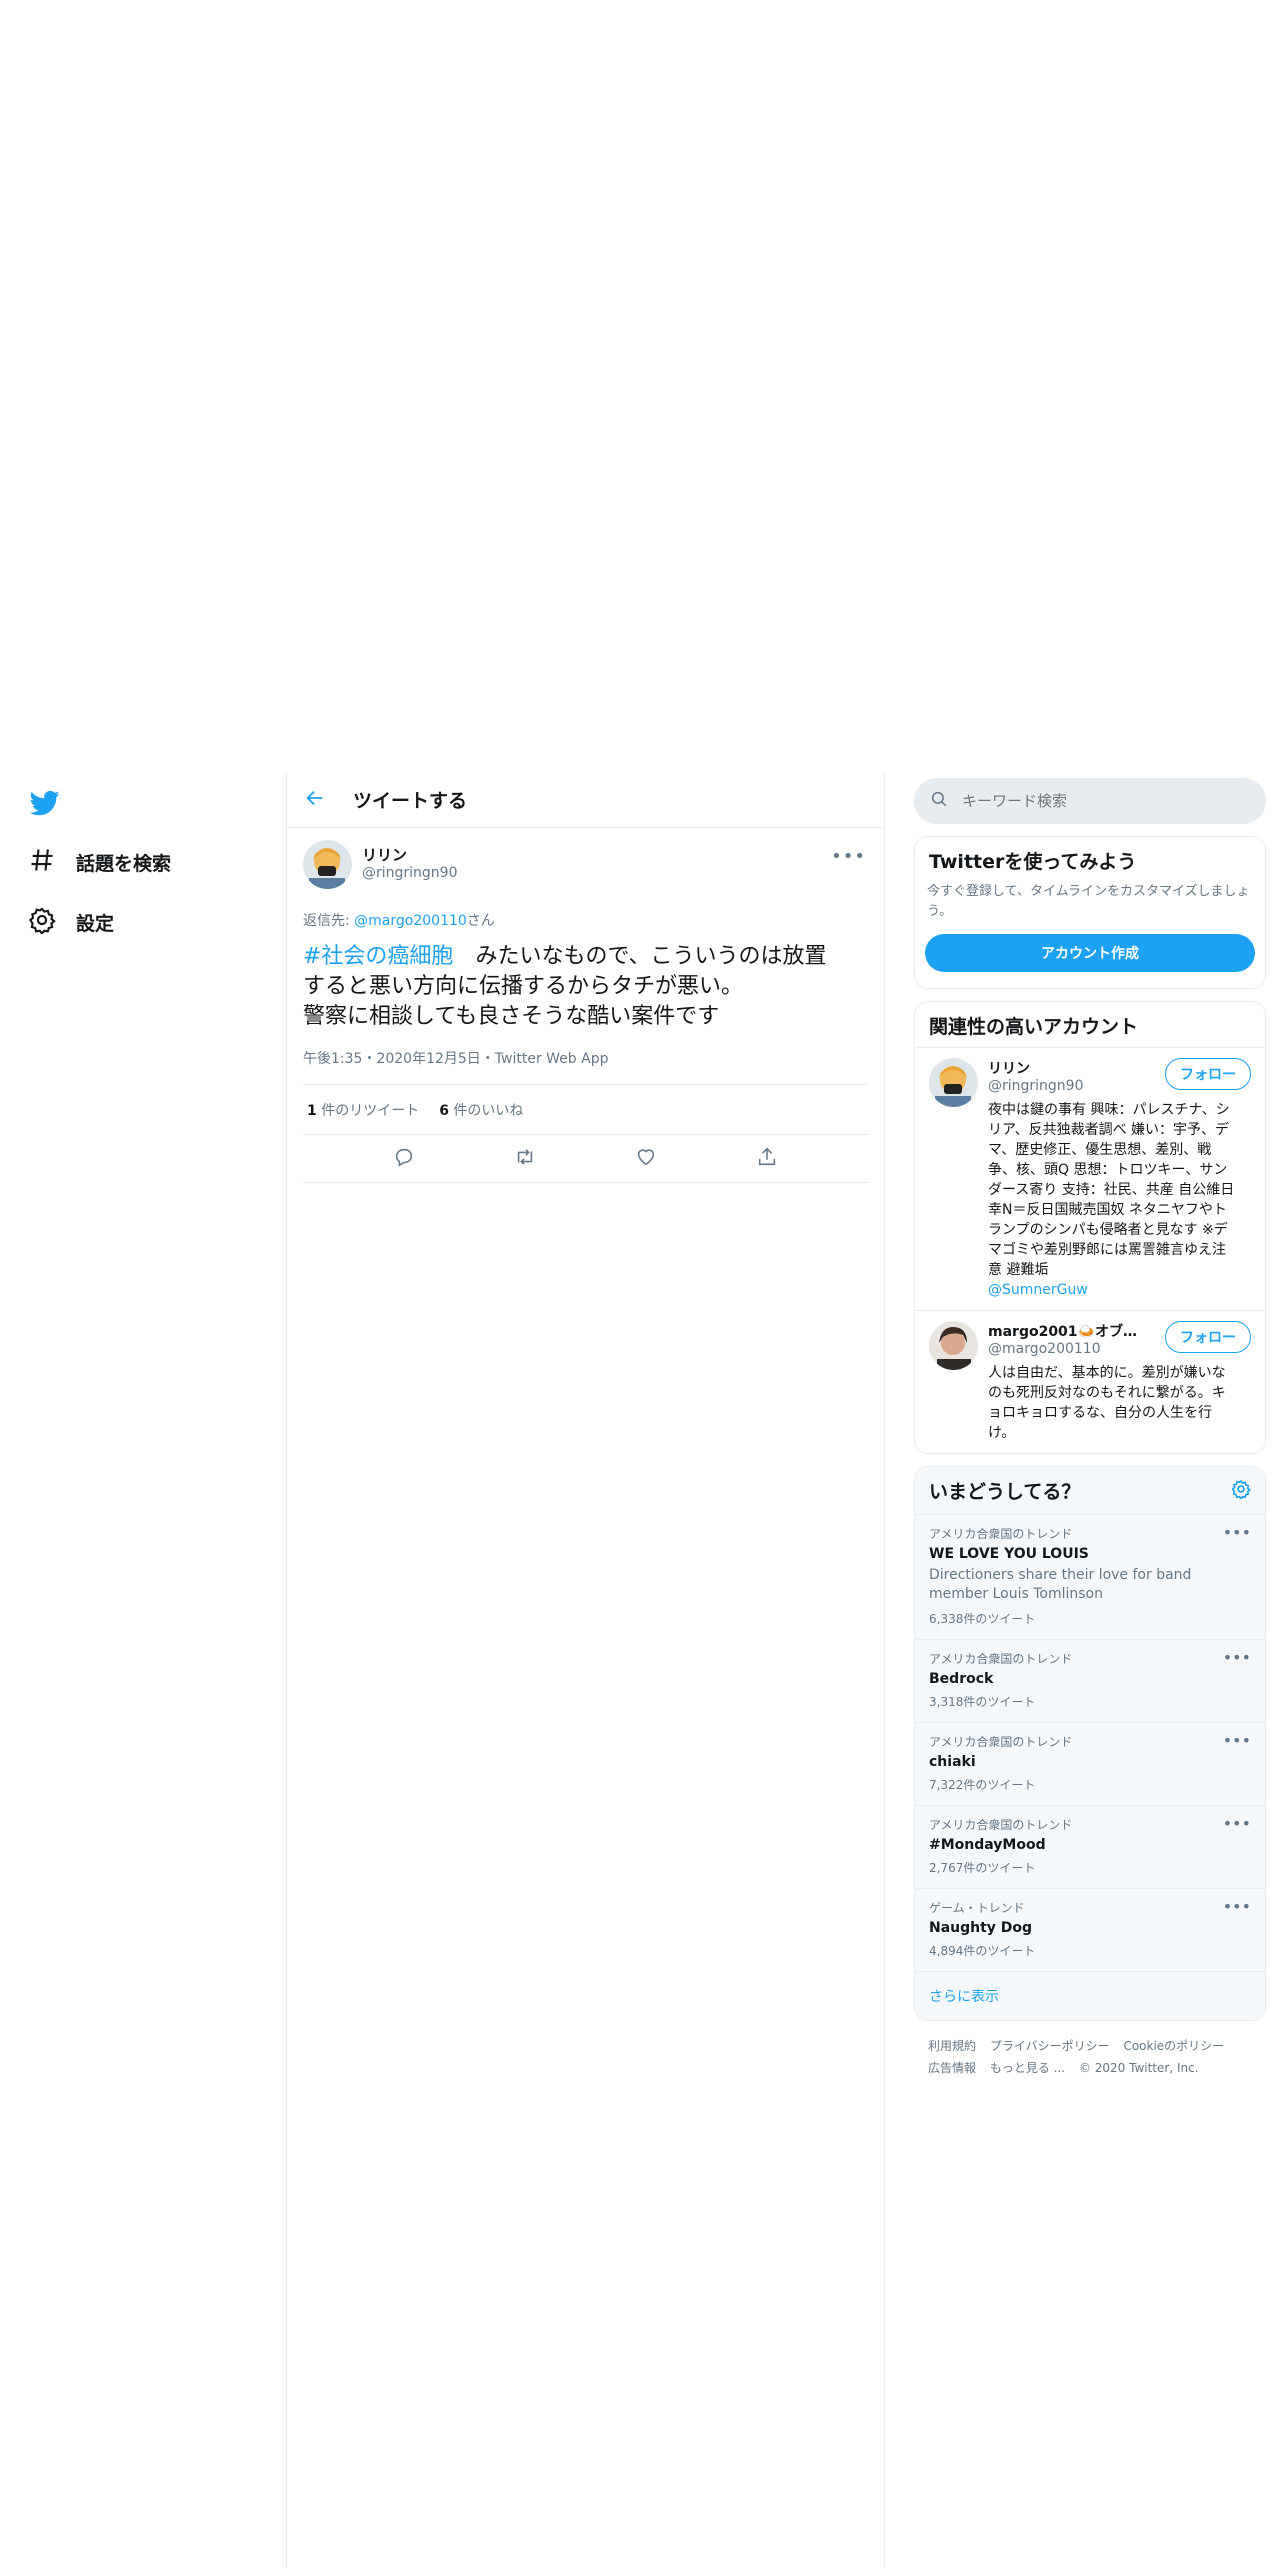 The height and width of the screenshot is (2568, 1284). Describe the element at coordinates (585, 1110) in the screenshot. I see `tweet-stats: 1 件のリツイート 6 件のいいね` at that location.